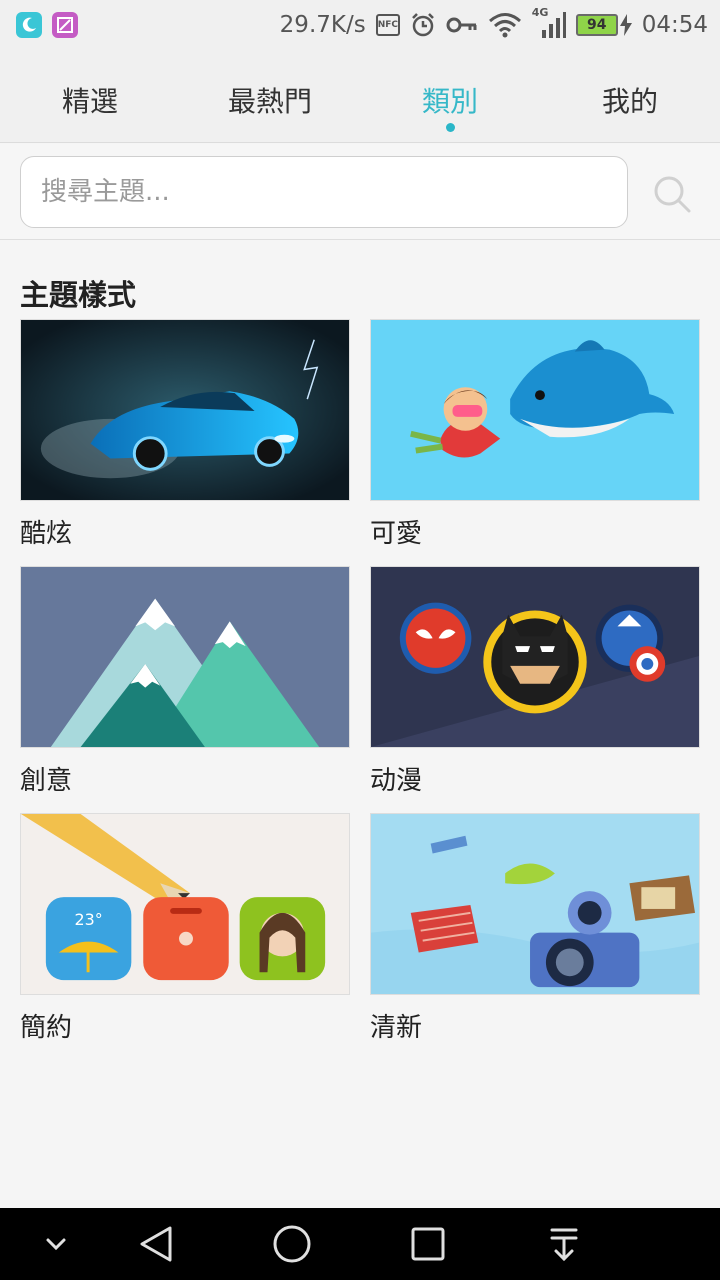 The height and width of the screenshot is (1280, 720). What do you see at coordinates (422, 25) in the screenshot?
I see `alarm-icon` at bounding box center [422, 25].